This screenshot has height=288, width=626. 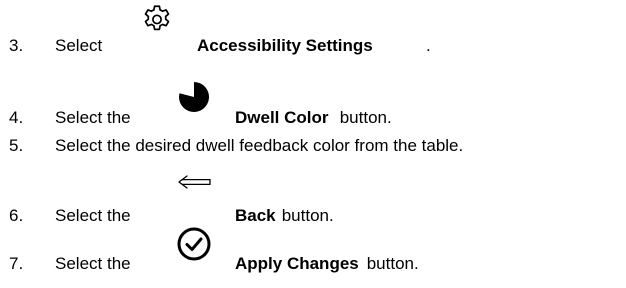 I want to click on step-text-after: ., so click(x=428, y=45).